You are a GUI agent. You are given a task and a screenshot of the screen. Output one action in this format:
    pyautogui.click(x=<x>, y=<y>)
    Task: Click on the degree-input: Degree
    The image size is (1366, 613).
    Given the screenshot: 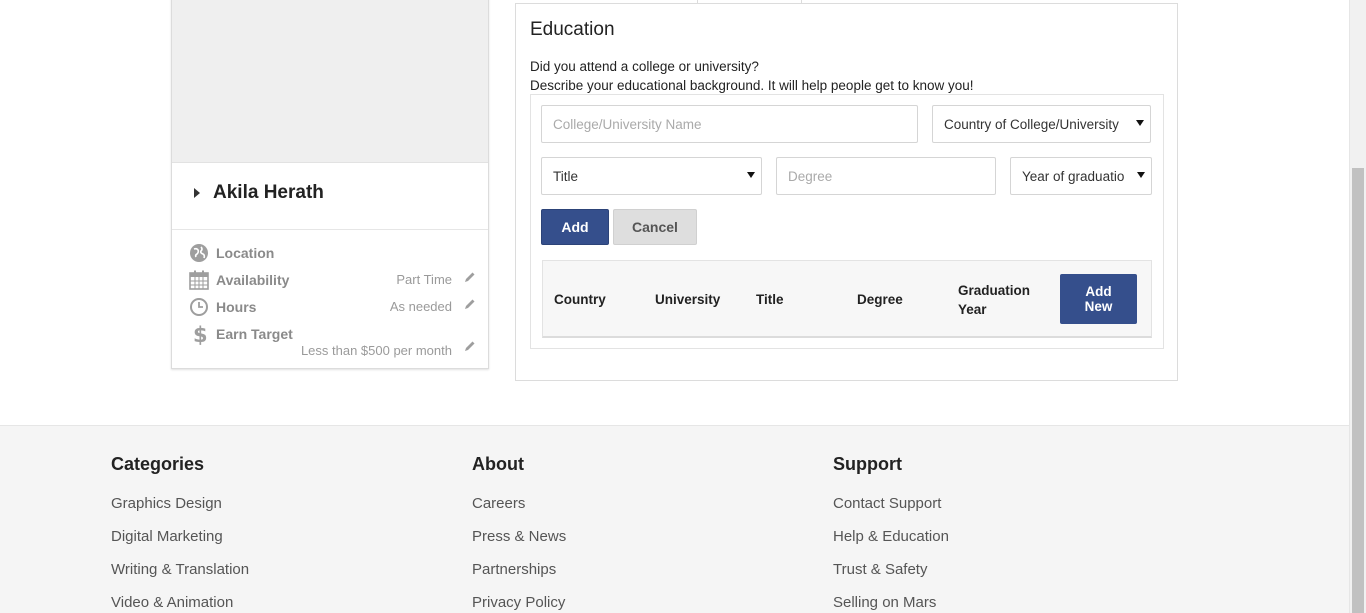 What is the action you would take?
    pyautogui.click(x=886, y=176)
    